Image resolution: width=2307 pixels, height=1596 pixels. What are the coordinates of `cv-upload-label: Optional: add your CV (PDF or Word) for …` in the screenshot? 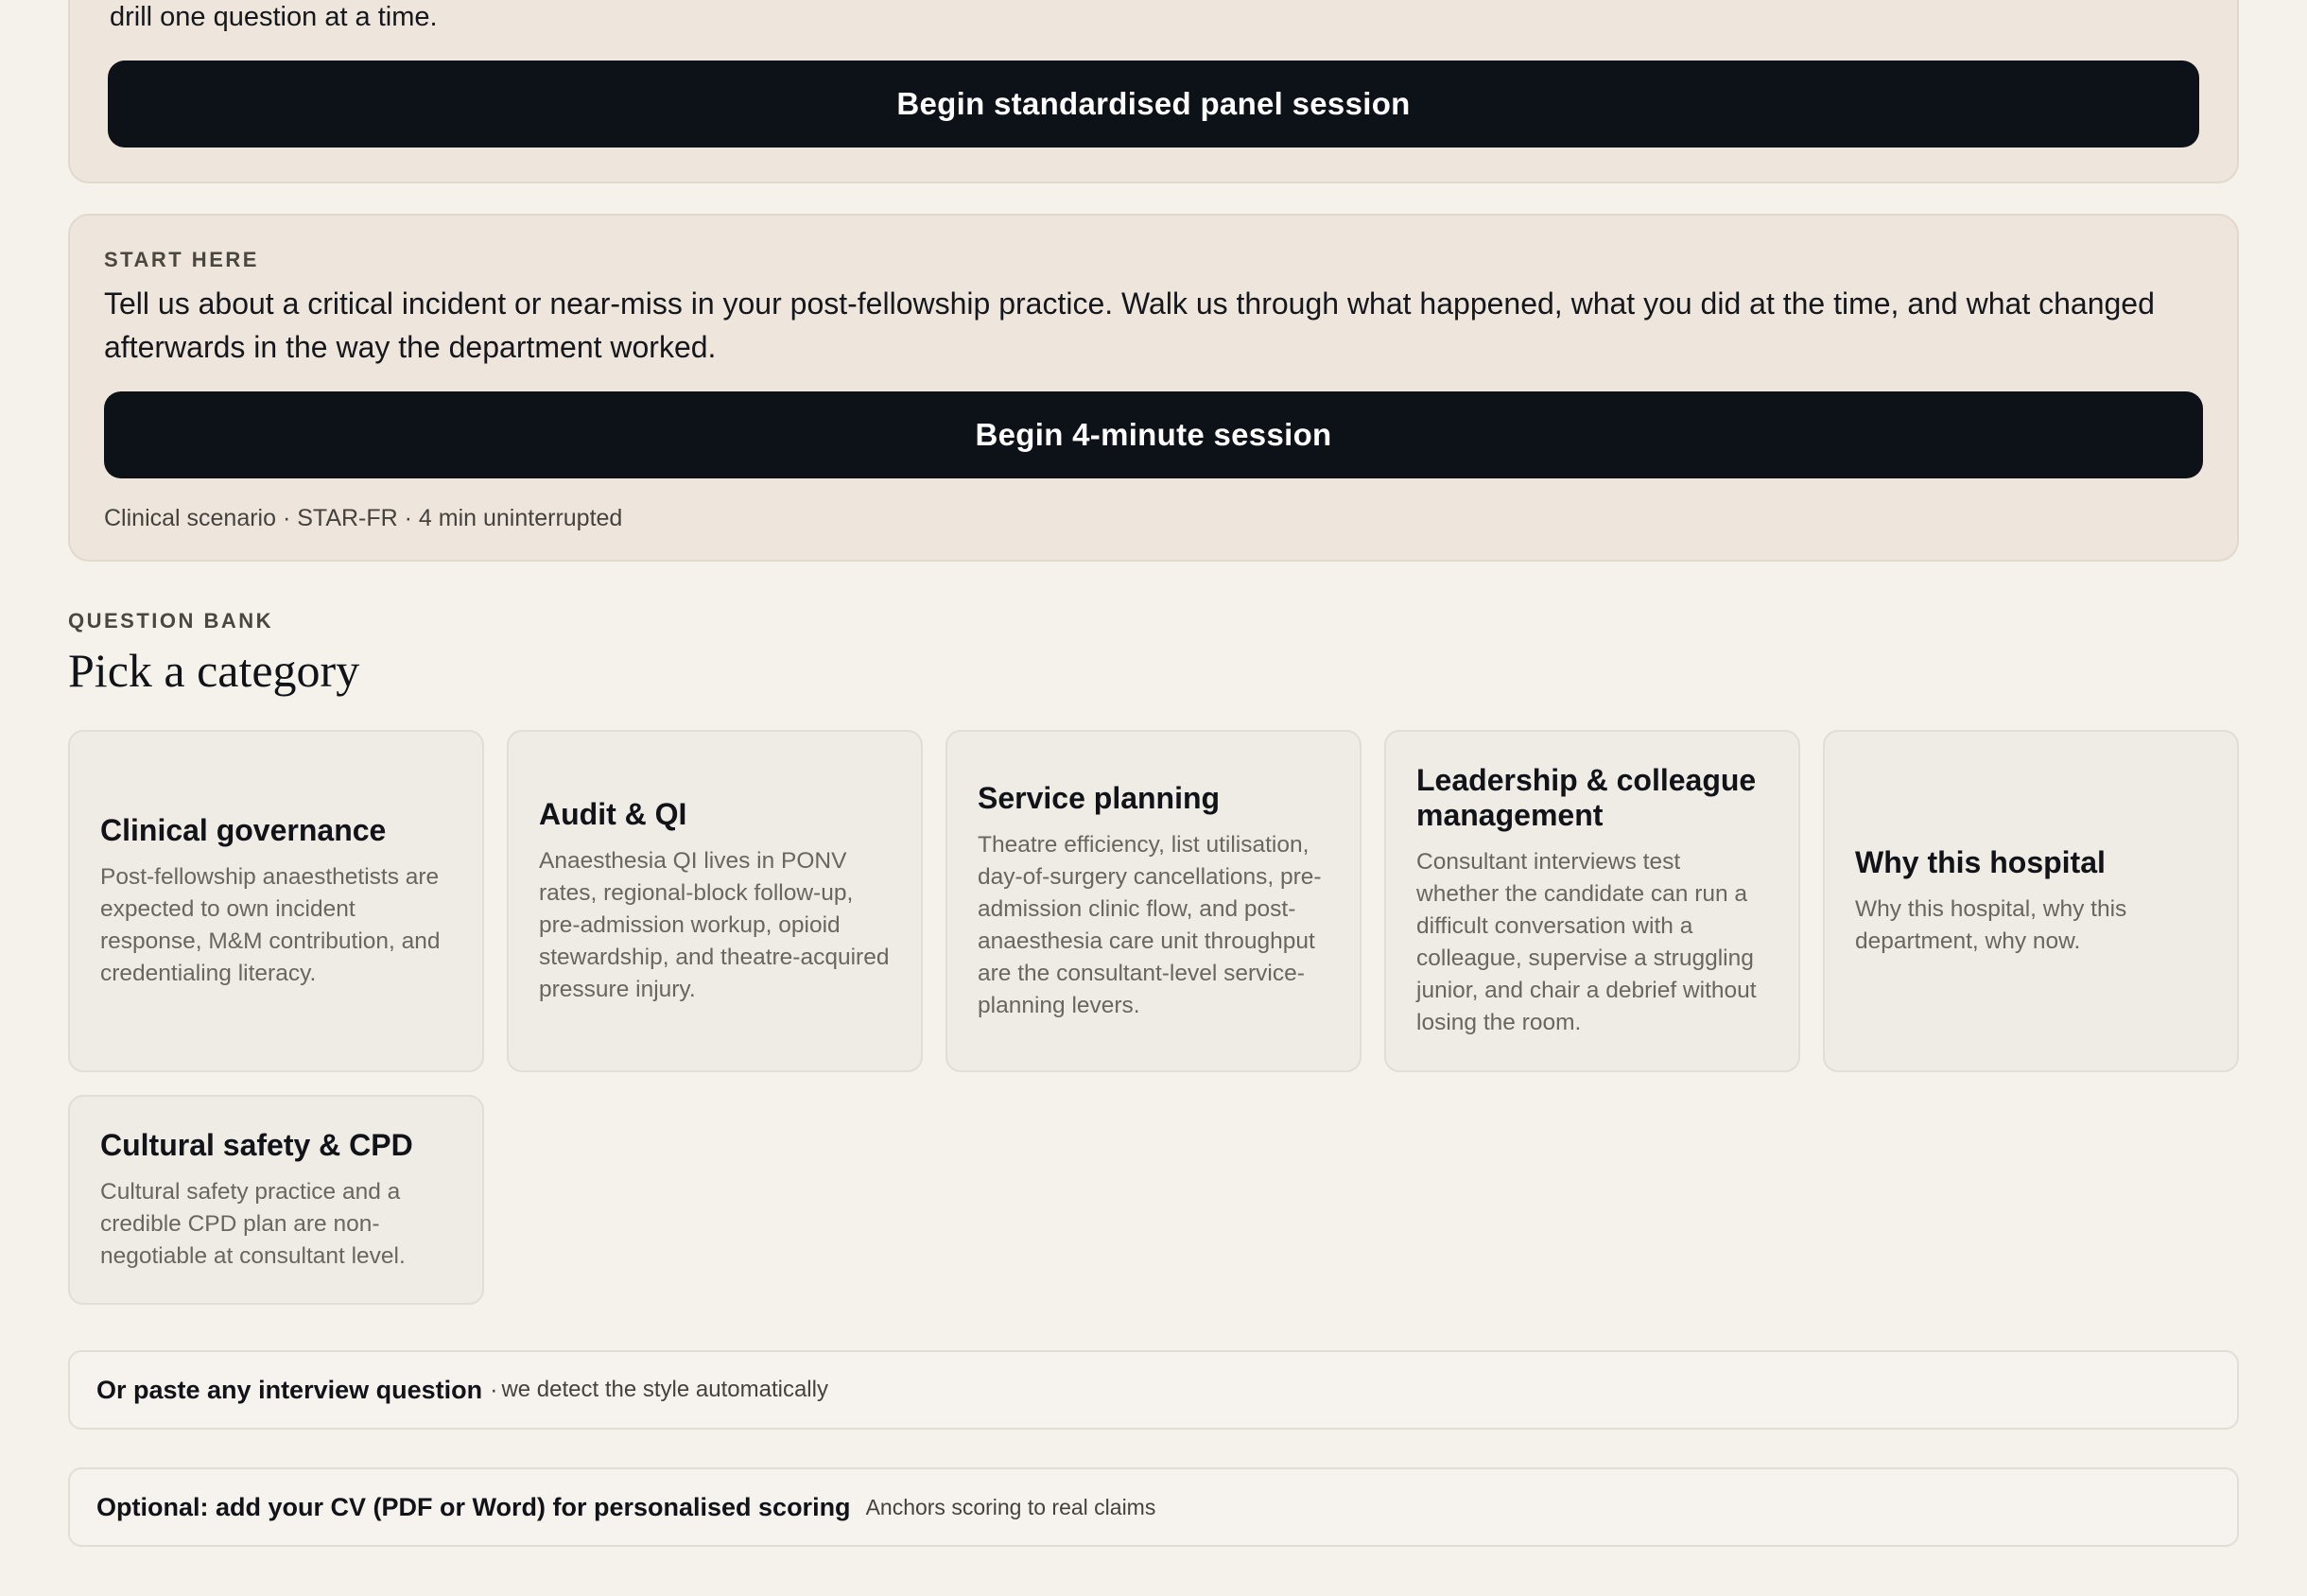 It's located at (473, 1507).